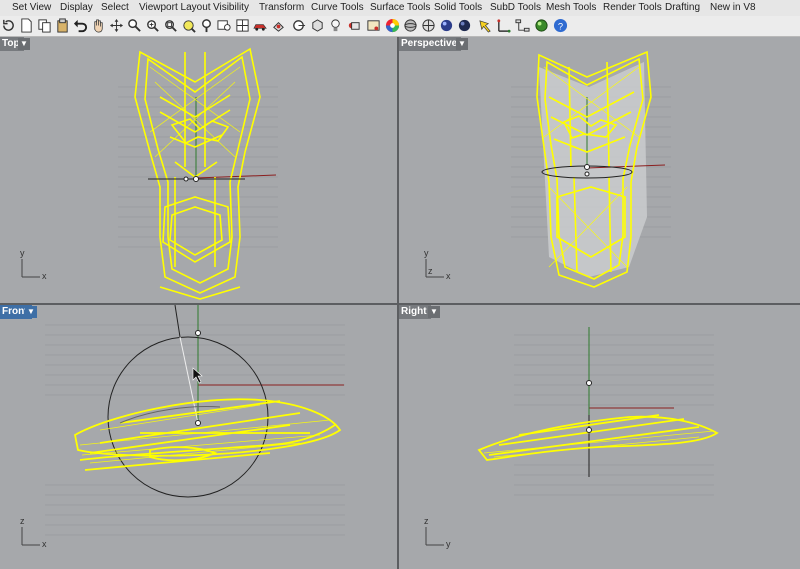 This screenshot has width=800, height=569. I want to click on viewport-label-perspective: Perspective, so click(430, 44).